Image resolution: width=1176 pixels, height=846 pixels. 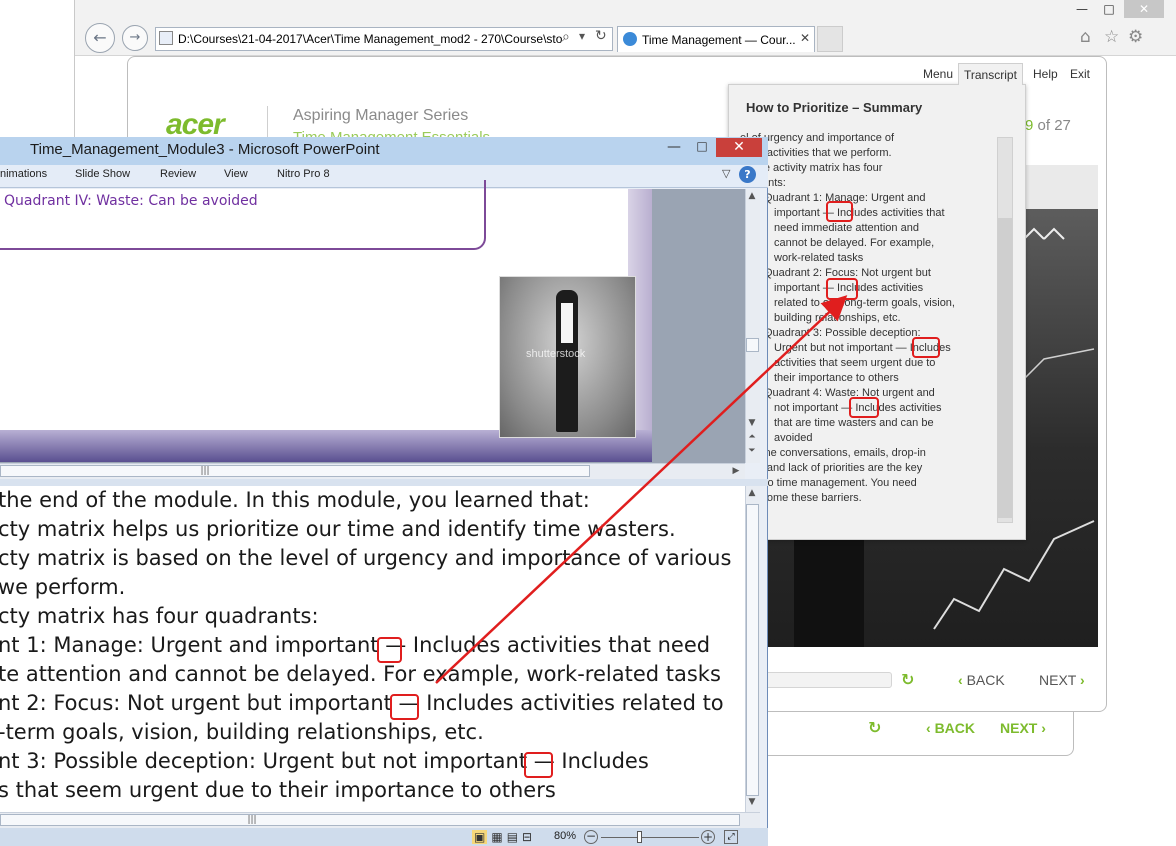 I want to click on scroll-down-icon: ▼, so click(x=752, y=423).